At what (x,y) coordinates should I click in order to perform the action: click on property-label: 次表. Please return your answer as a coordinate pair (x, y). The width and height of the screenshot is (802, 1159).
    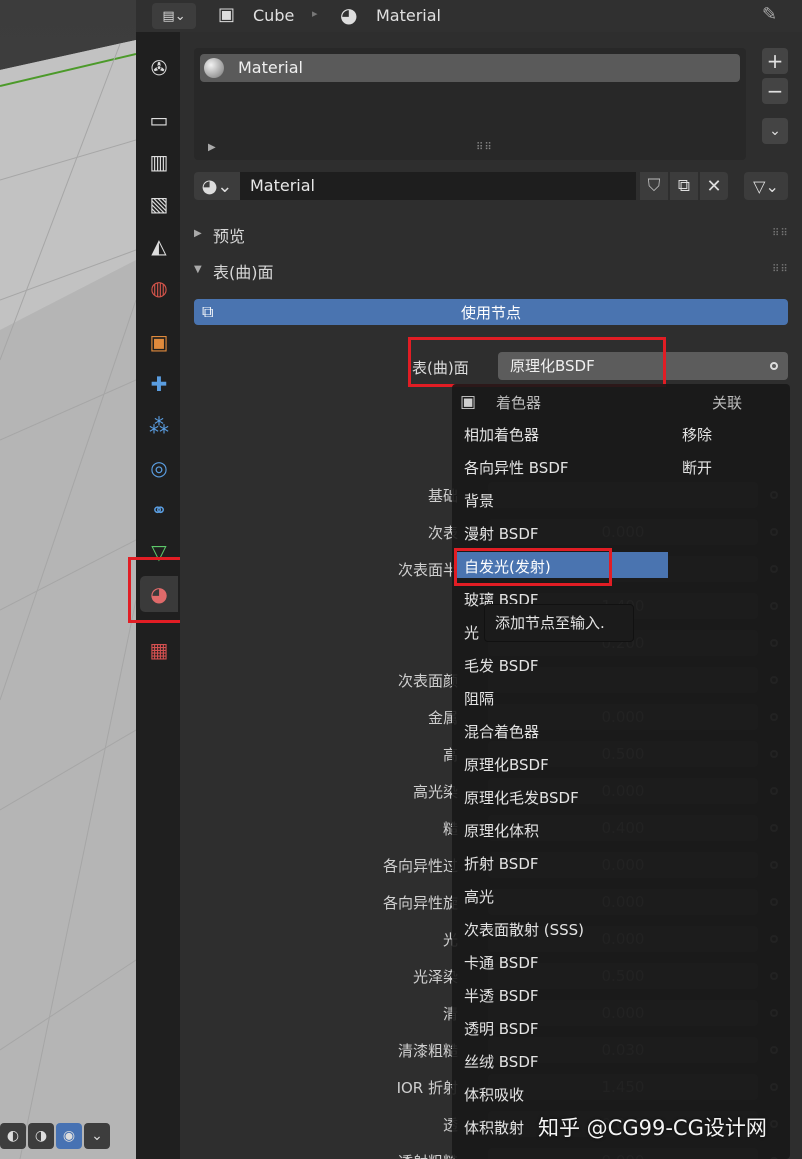
    Looking at the image, I should click on (442, 533).